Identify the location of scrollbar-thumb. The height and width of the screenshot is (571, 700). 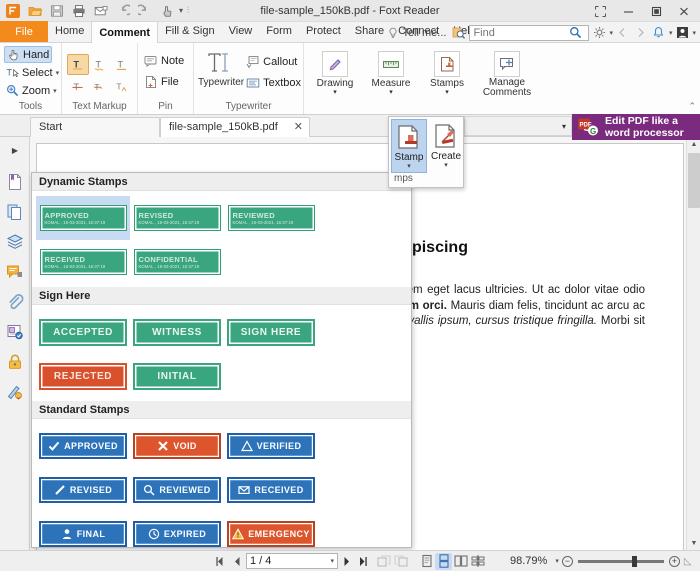
(694, 180).